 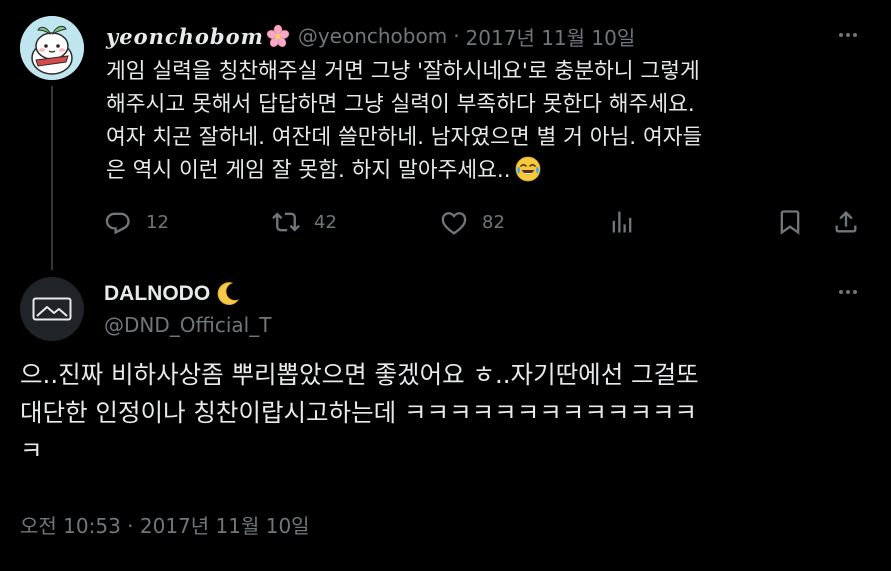 I want to click on tweet-text-line: ㅋ, so click(x=31, y=450).